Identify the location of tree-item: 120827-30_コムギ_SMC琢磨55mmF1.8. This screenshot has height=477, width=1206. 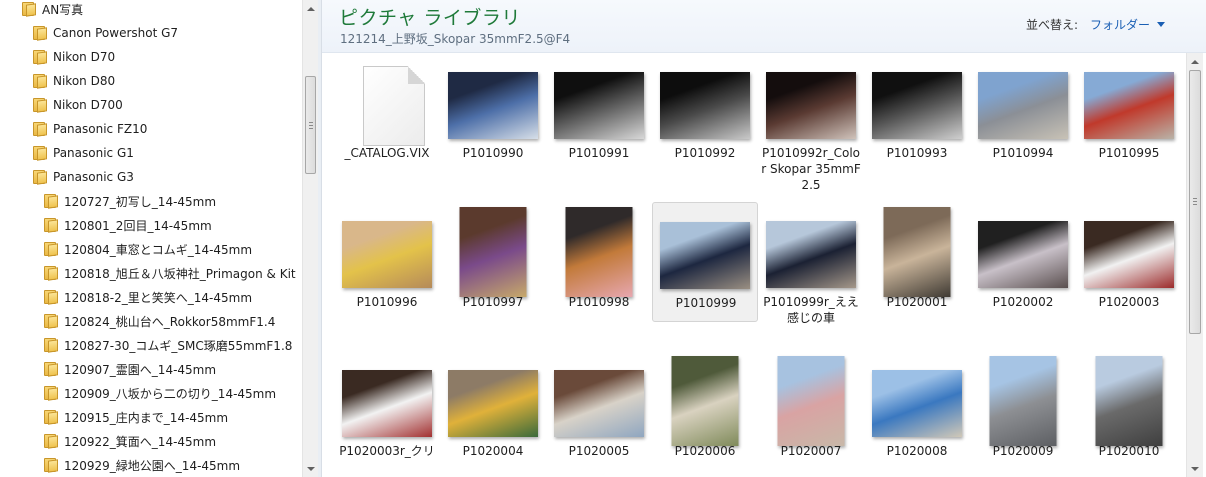
(168, 345).